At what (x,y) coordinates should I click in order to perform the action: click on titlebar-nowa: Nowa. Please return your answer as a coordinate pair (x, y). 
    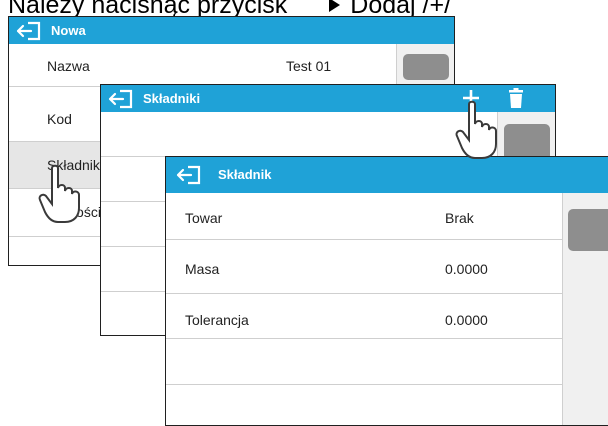
    Looking at the image, I should click on (231, 30).